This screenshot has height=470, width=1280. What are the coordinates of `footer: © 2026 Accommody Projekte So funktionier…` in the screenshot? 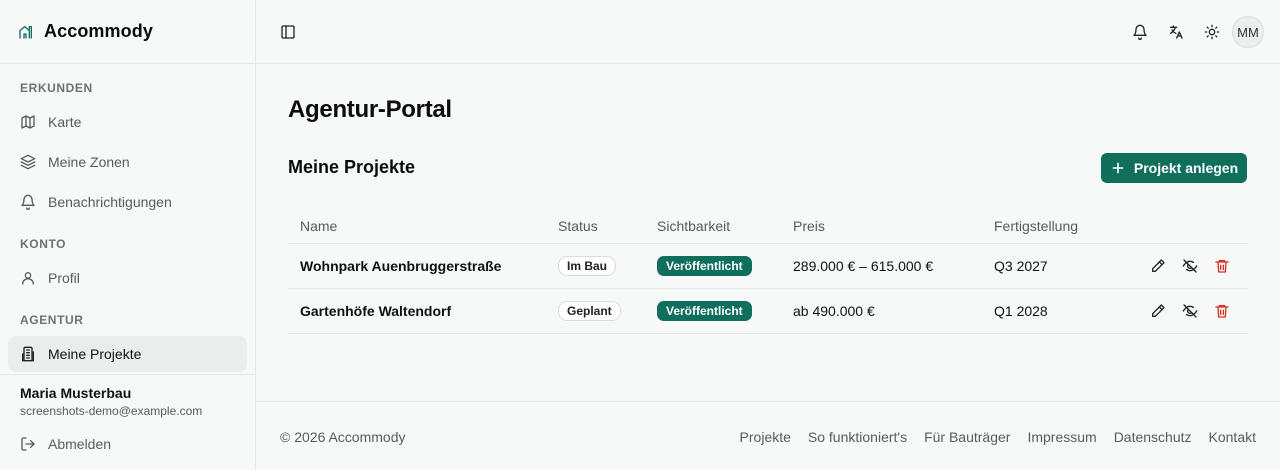 It's located at (768, 435).